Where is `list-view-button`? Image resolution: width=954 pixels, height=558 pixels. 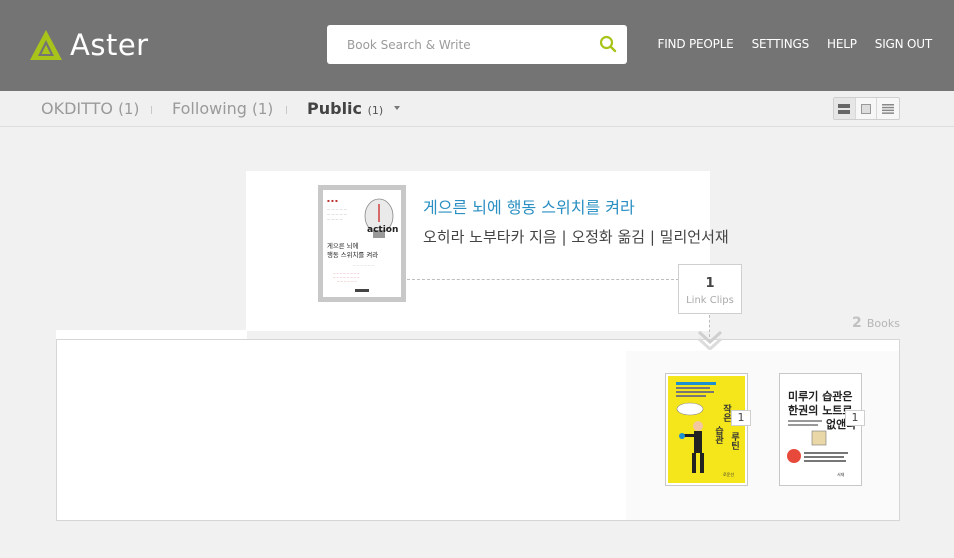
list-view-button is located at coordinates (845, 108).